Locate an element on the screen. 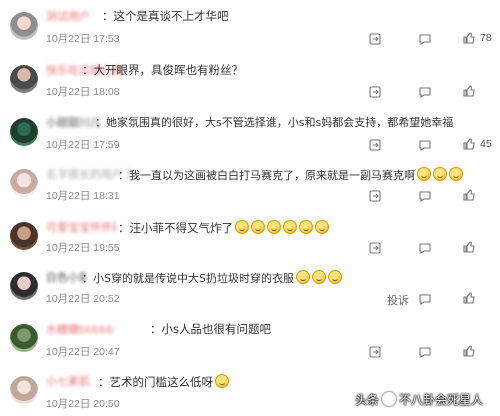 Image resolution: width=500 pixels, height=416 pixels. comment-date: 10月22日 19:55 is located at coordinates (83, 248).